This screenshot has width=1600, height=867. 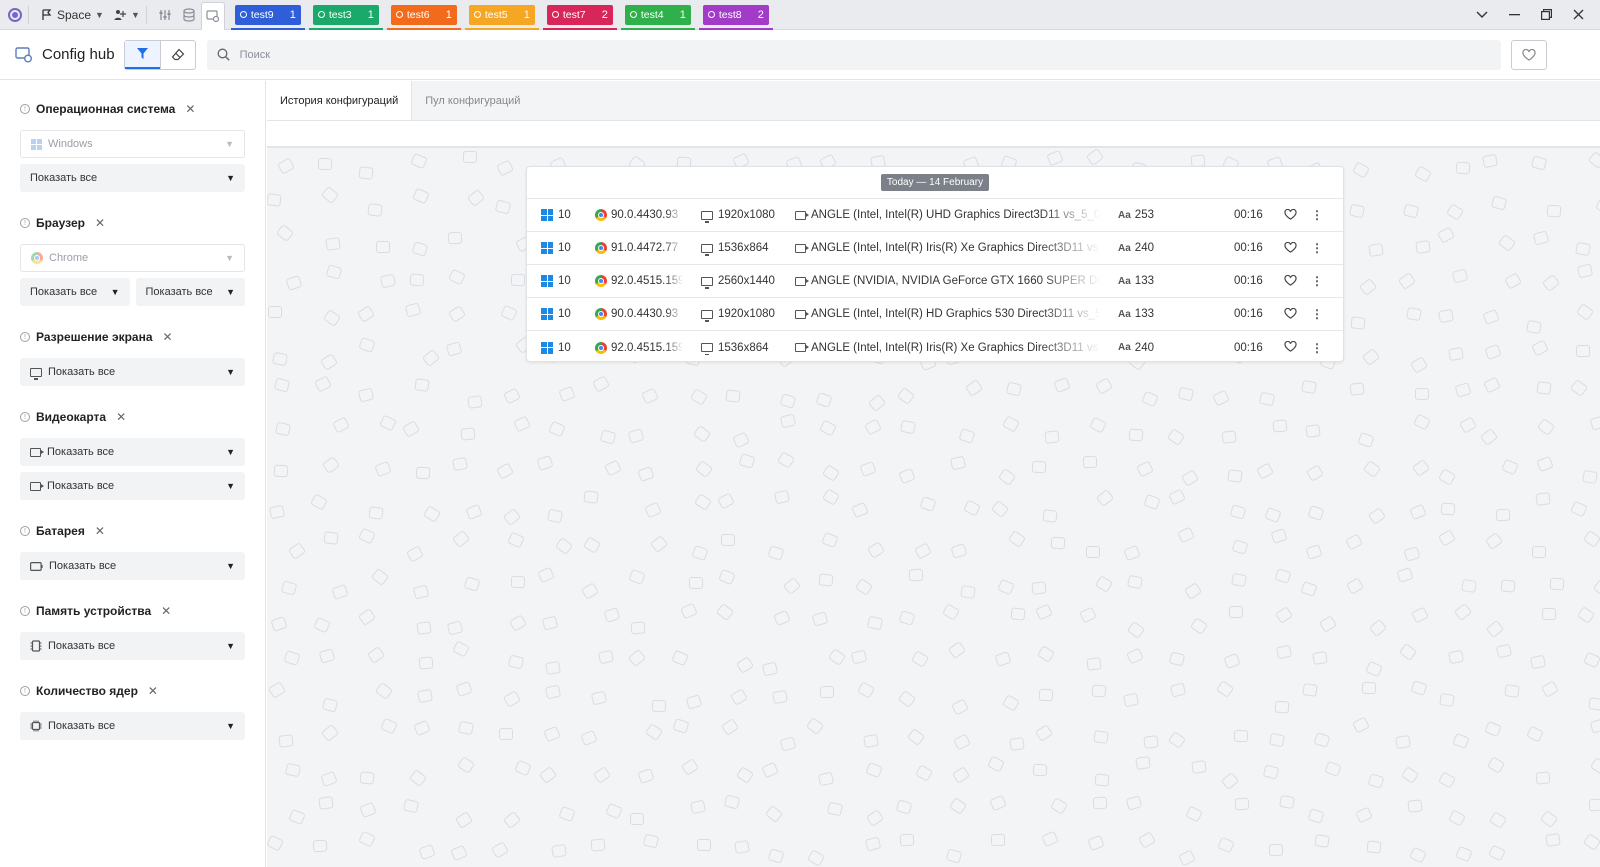 What do you see at coordinates (15, 14) in the screenshot?
I see `app-logo-icon` at bounding box center [15, 14].